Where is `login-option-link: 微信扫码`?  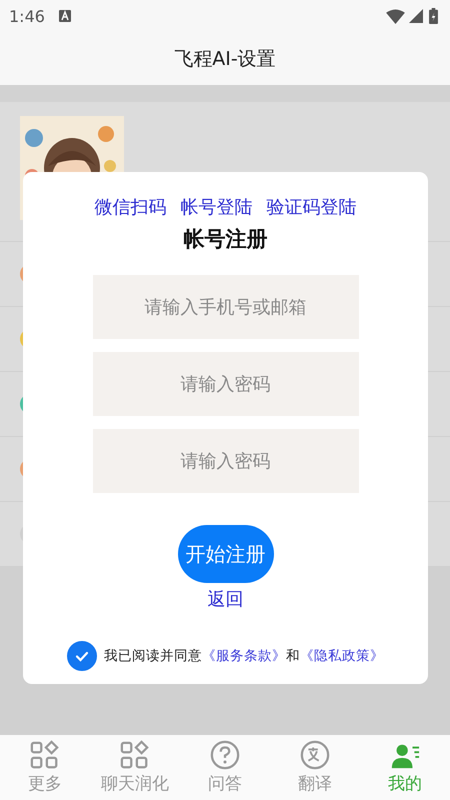
login-option-link: 微信扫码 is located at coordinates (130, 207).